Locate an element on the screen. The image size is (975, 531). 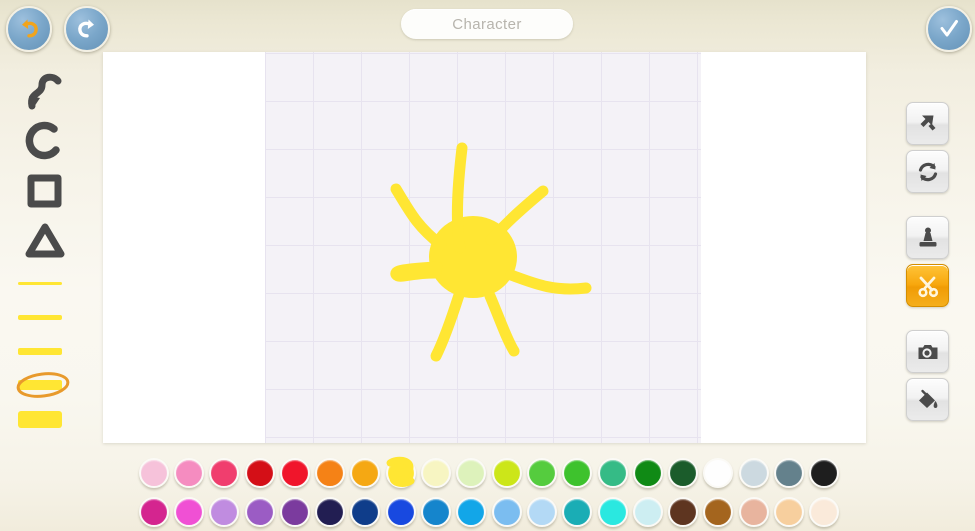
fill-tool is located at coordinates (927, 399).